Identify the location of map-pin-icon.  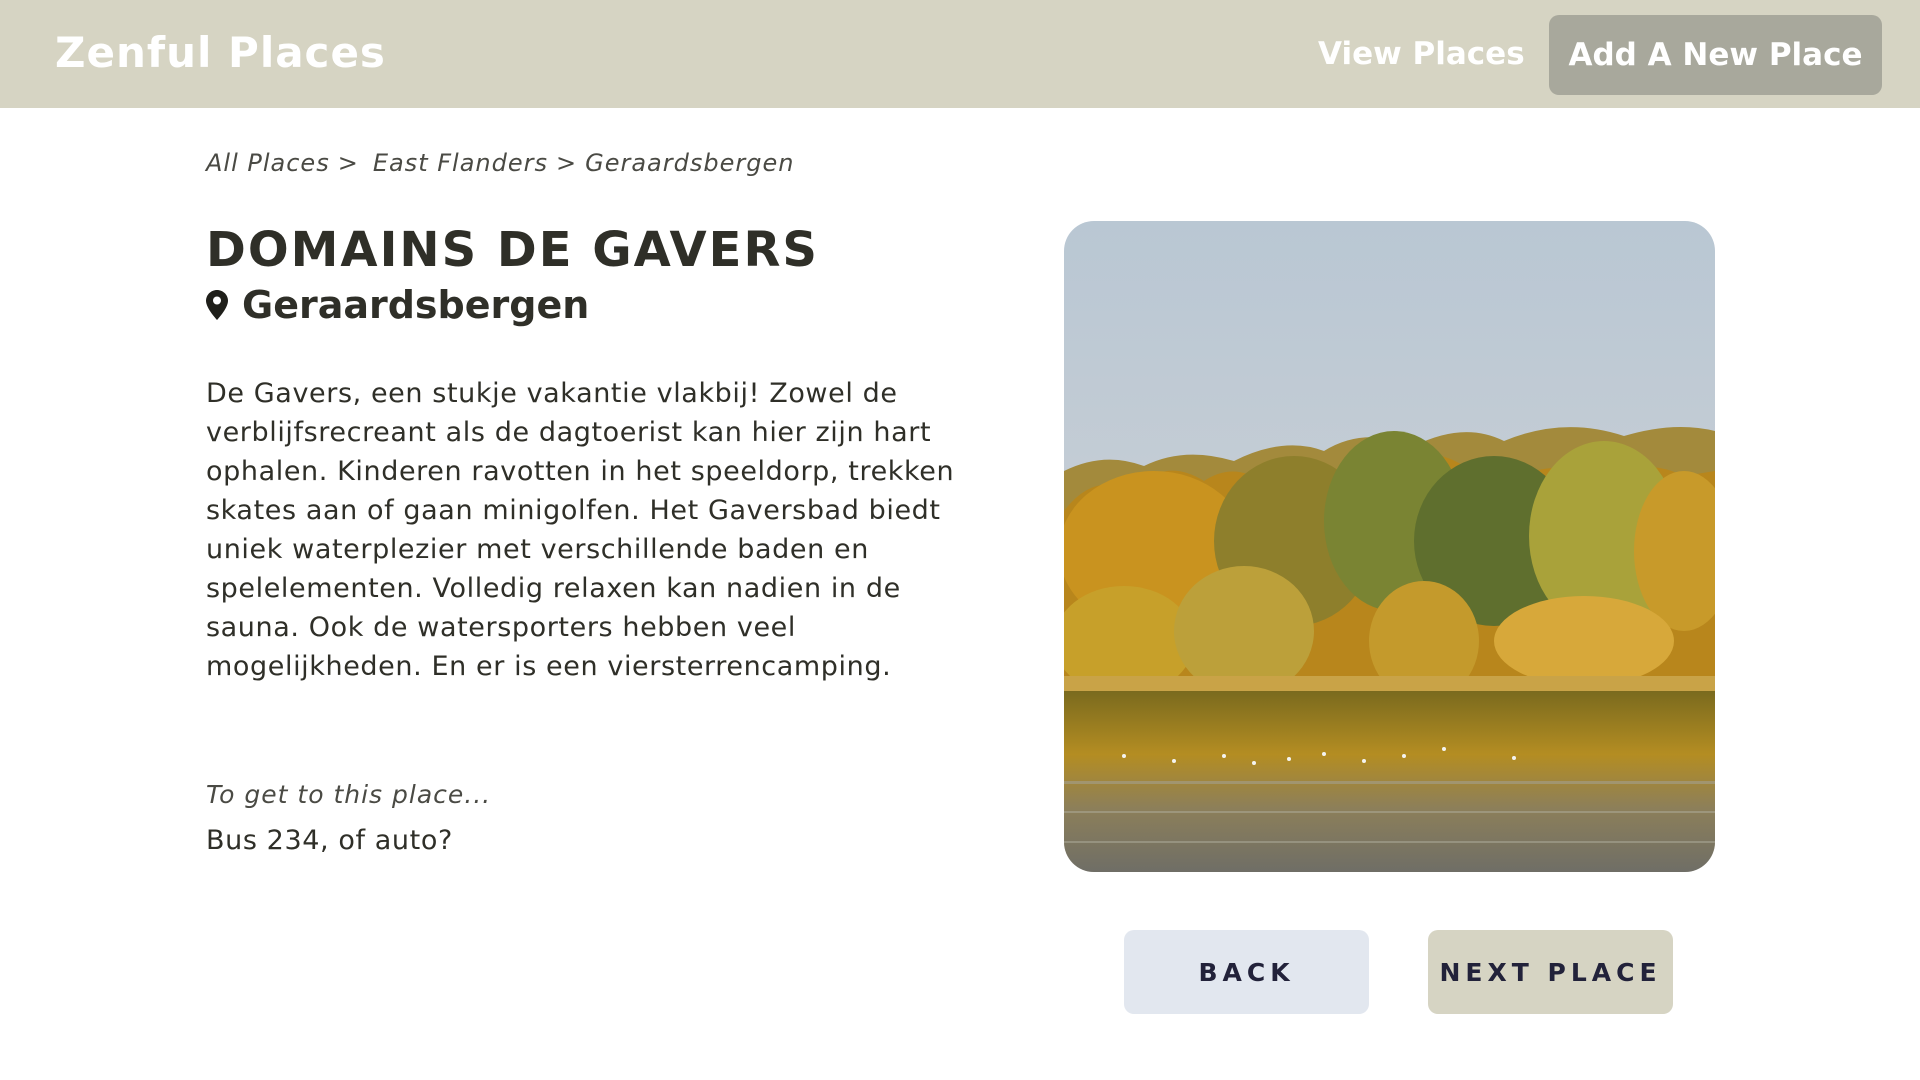
(217, 305).